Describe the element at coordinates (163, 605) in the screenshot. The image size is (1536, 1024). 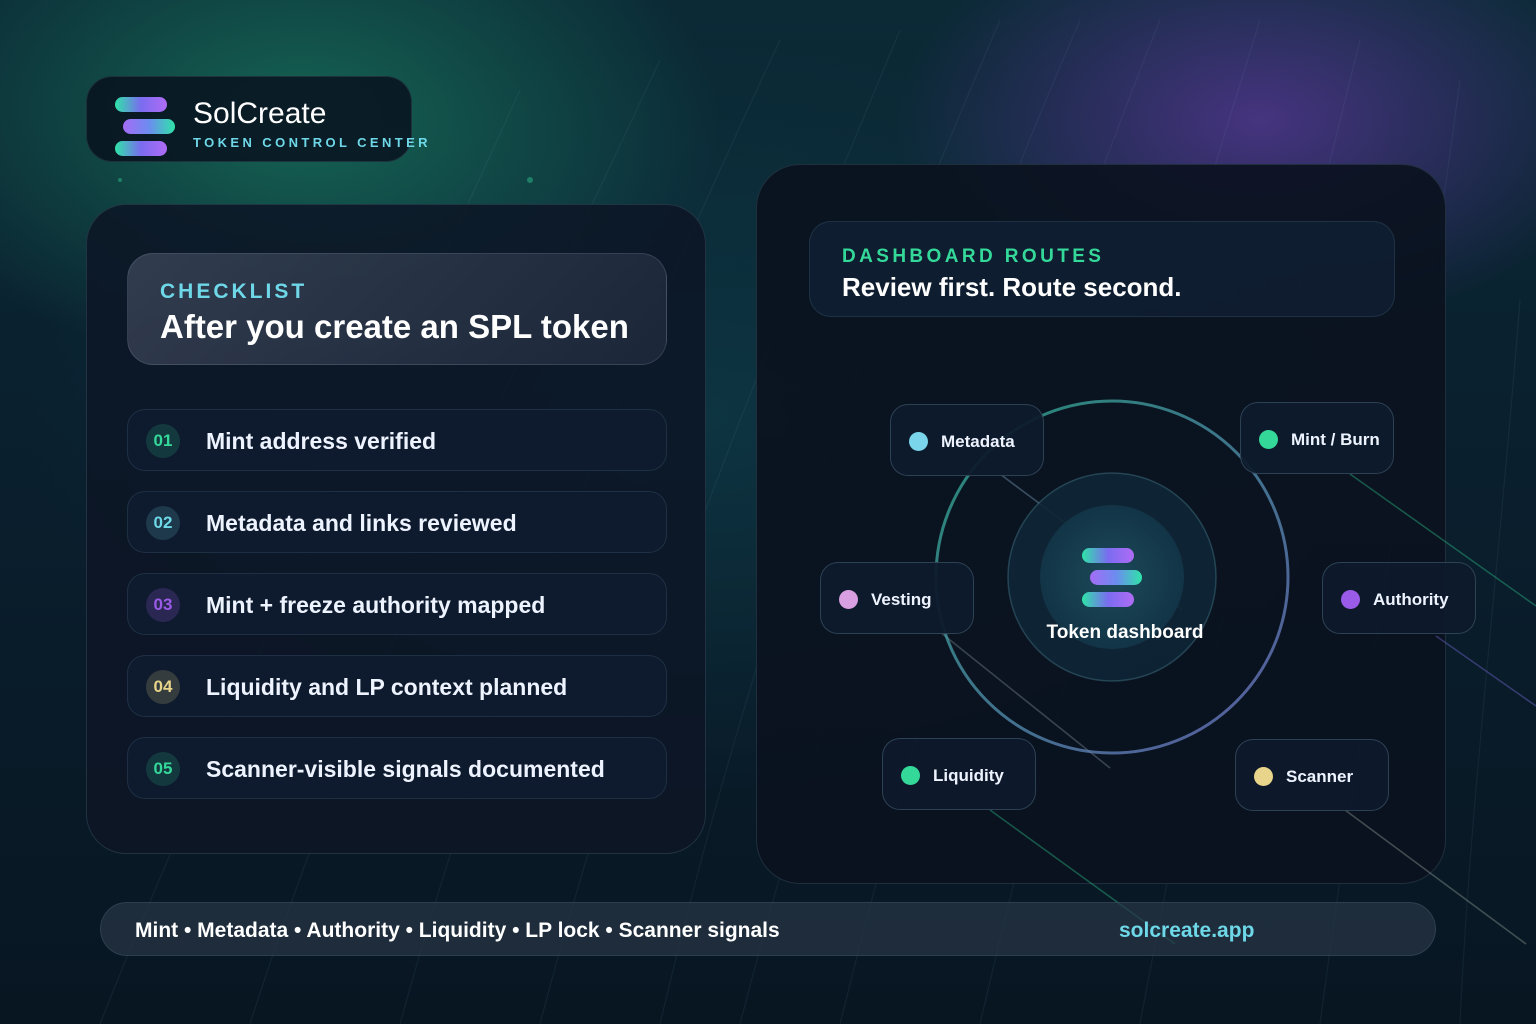
I see `item-number: 03` at that location.